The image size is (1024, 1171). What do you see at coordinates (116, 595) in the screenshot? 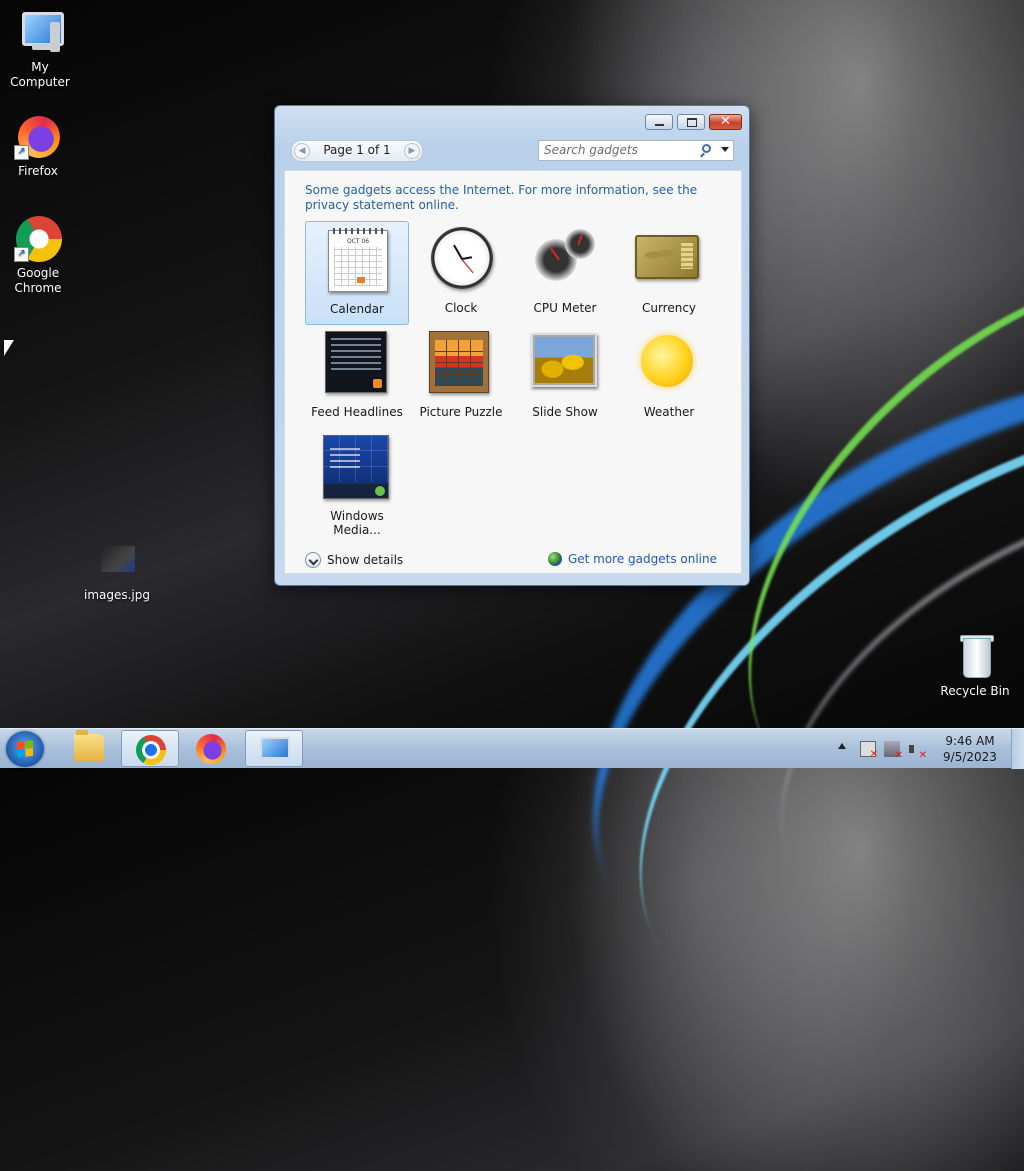
I see `desktop-icon-label: images.jpg` at bounding box center [116, 595].